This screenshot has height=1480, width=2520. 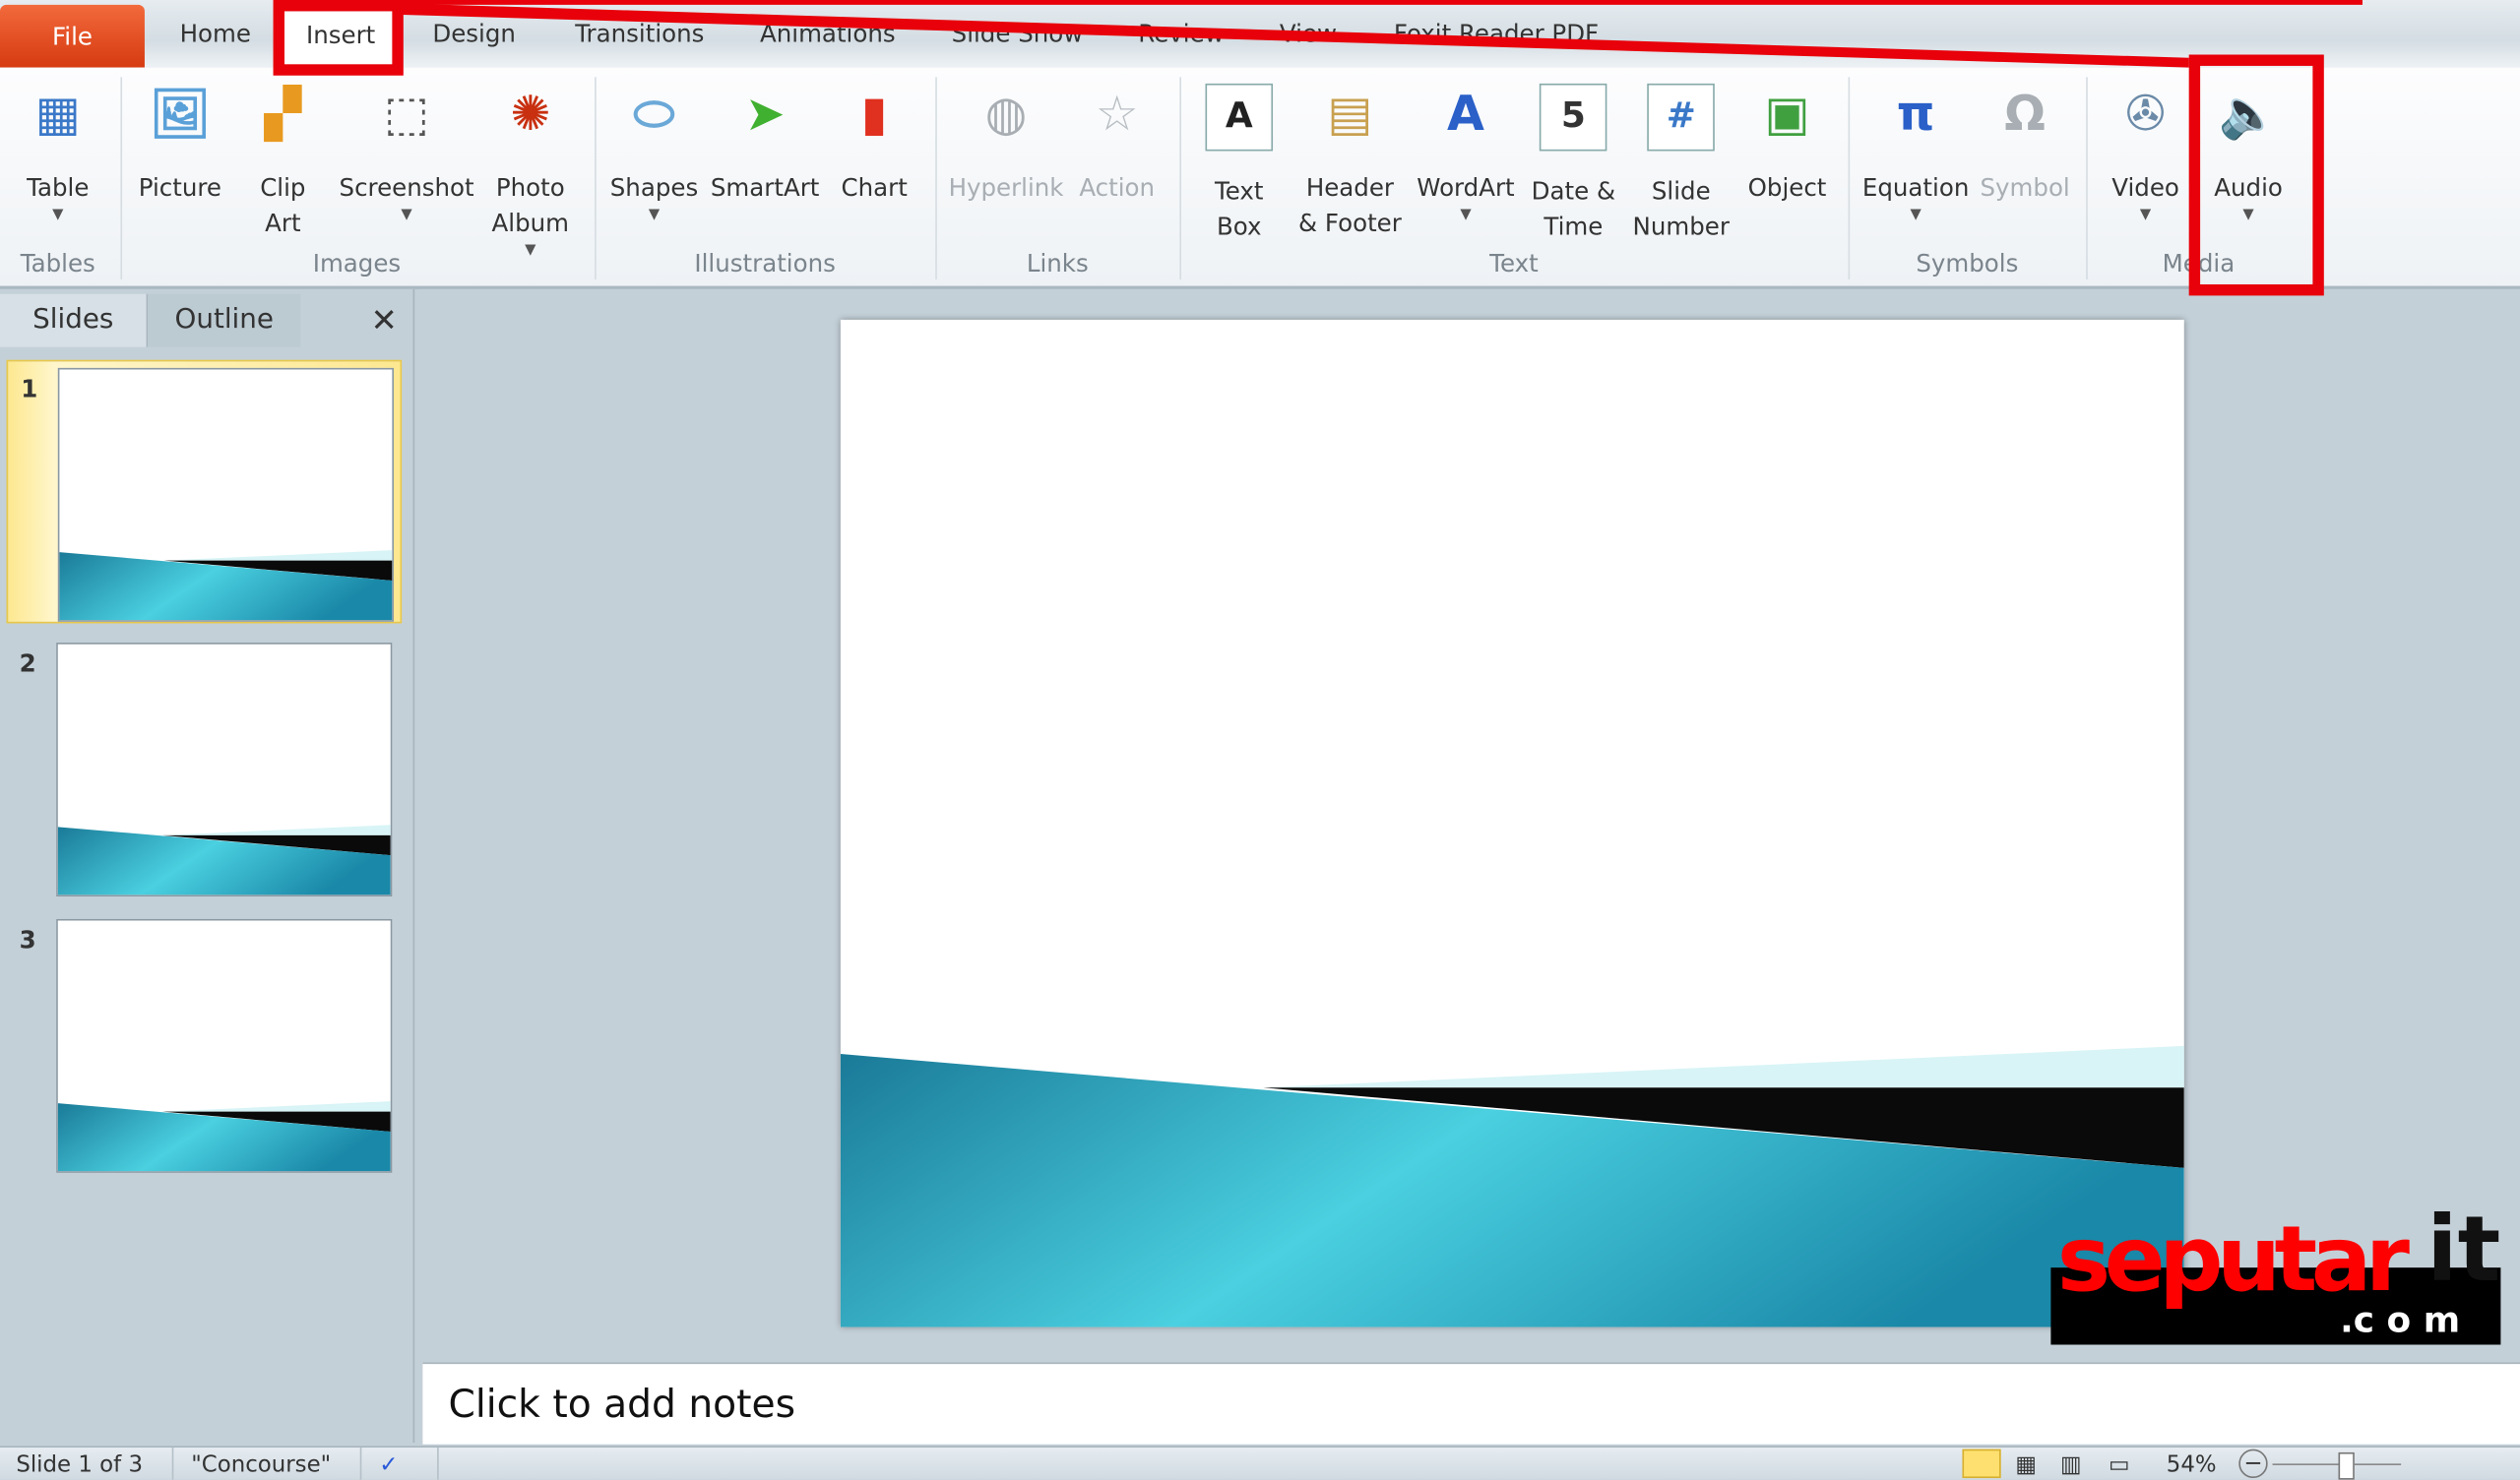 What do you see at coordinates (1350, 223) in the screenshot?
I see `button-label-line2: & Footer` at bounding box center [1350, 223].